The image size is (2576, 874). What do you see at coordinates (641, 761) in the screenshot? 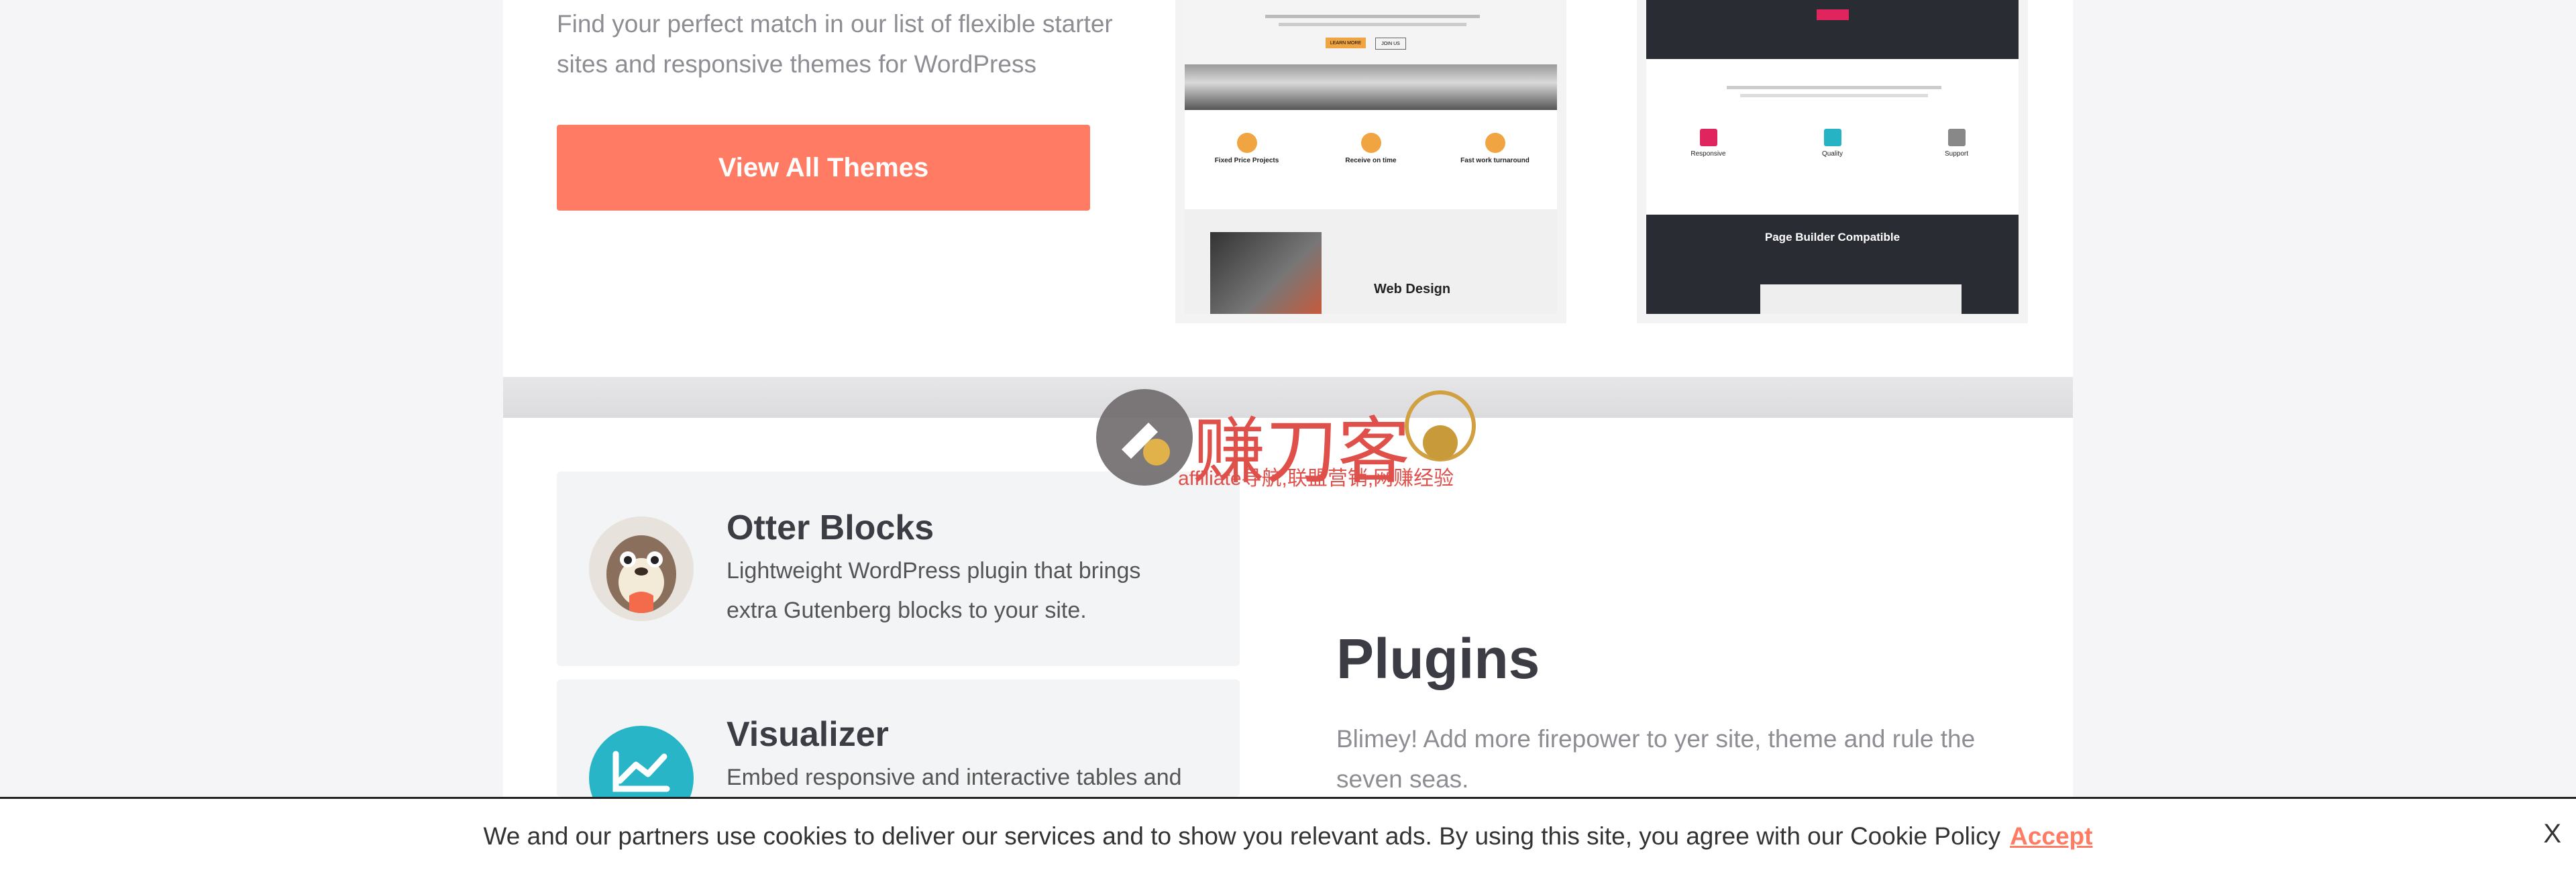
I see `visualizer-icon` at bounding box center [641, 761].